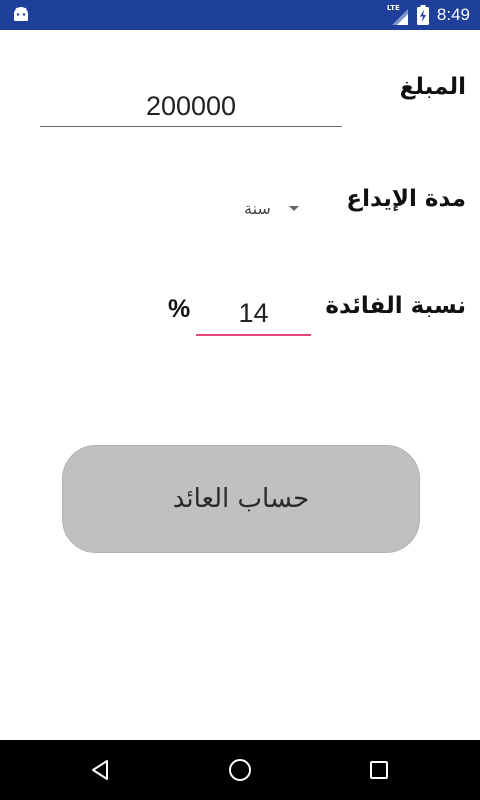 The width and height of the screenshot is (480, 800). I want to click on duration-label: مدة الإيداع, so click(406, 199).